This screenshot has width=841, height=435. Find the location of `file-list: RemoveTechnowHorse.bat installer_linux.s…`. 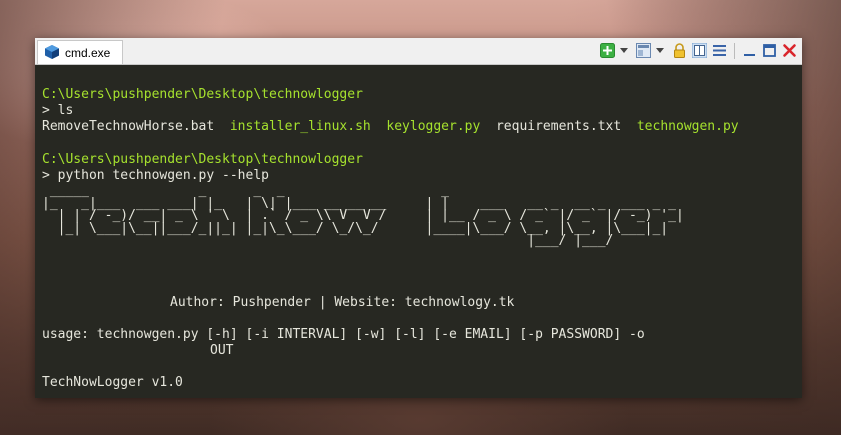

file-list: RemoveTechnowHorse.bat installer_linux.s… is located at coordinates (390, 127).